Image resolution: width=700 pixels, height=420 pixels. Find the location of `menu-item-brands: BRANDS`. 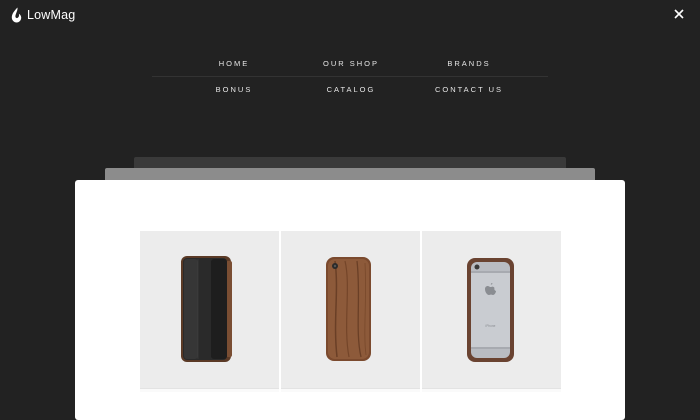

menu-item-brands: BRANDS is located at coordinates (469, 63).